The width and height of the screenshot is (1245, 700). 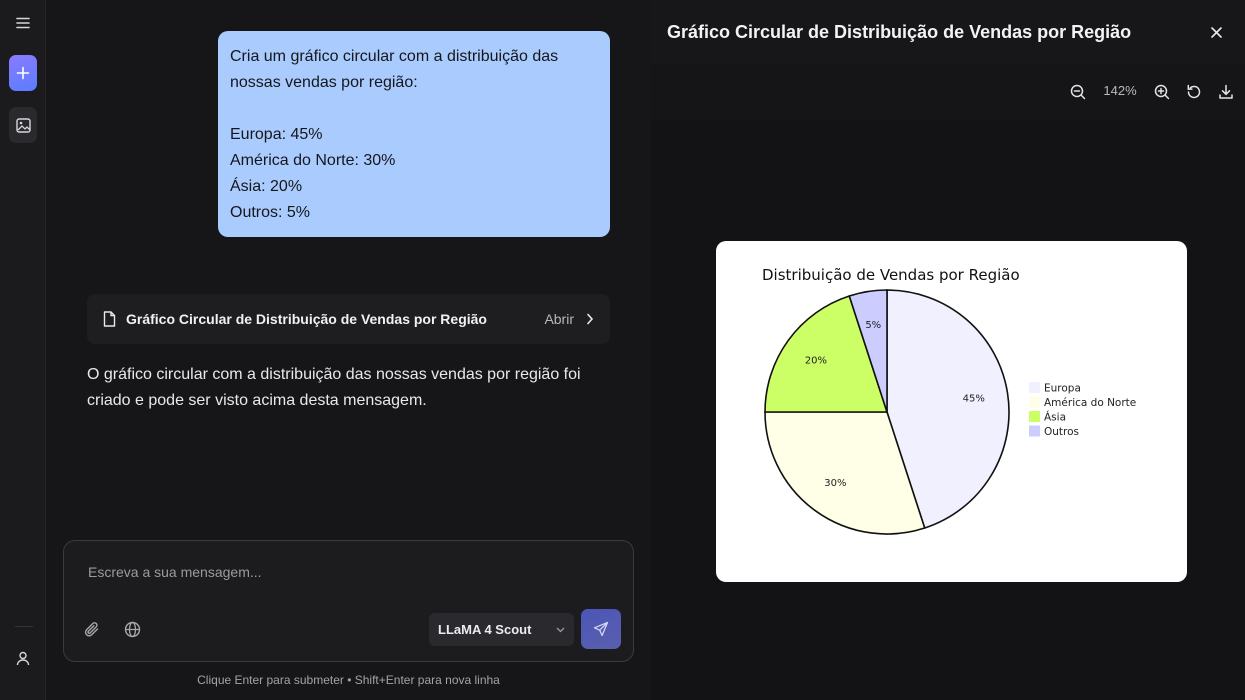 I want to click on rotate-icon, so click(x=1194, y=91).